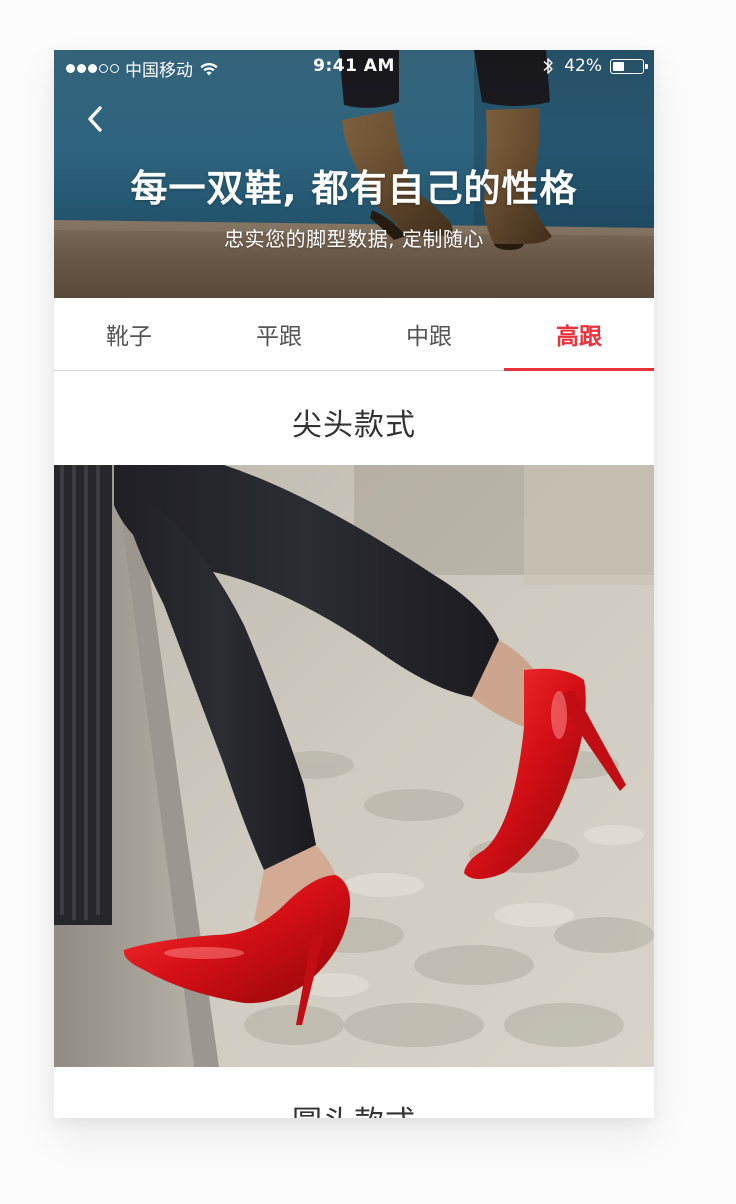  Describe the element at coordinates (279, 337) in the screenshot. I see `tab-label: 平跟` at that location.